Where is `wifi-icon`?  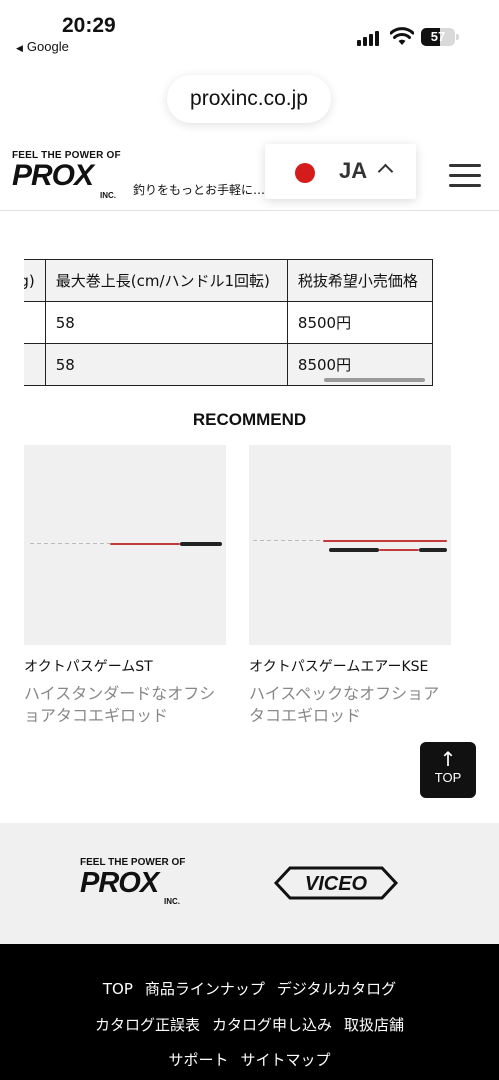 wifi-icon is located at coordinates (402, 36).